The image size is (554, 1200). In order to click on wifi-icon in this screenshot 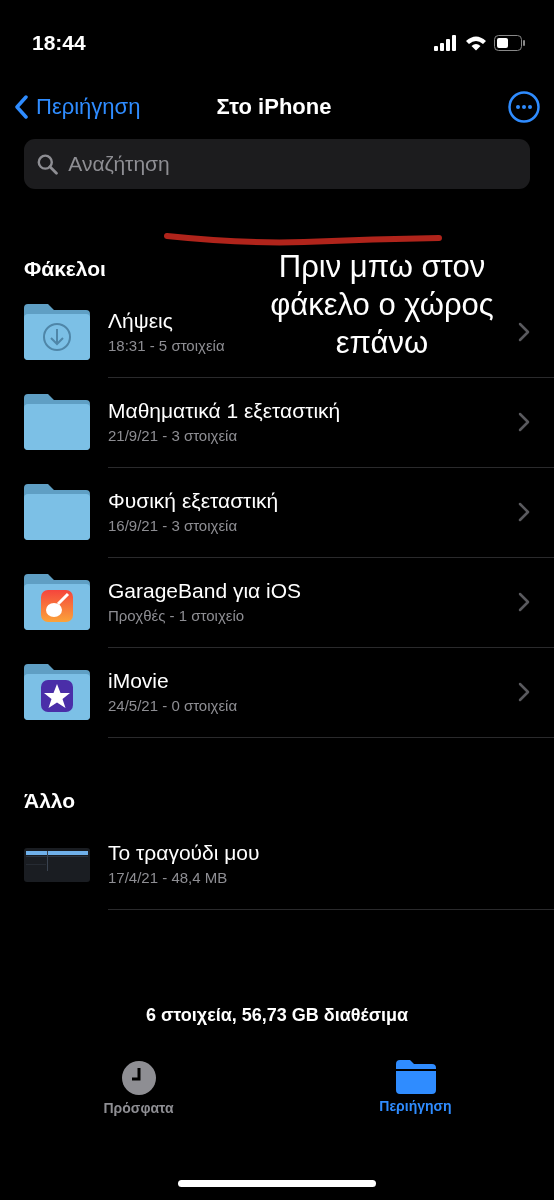, I will do `click(476, 42)`.